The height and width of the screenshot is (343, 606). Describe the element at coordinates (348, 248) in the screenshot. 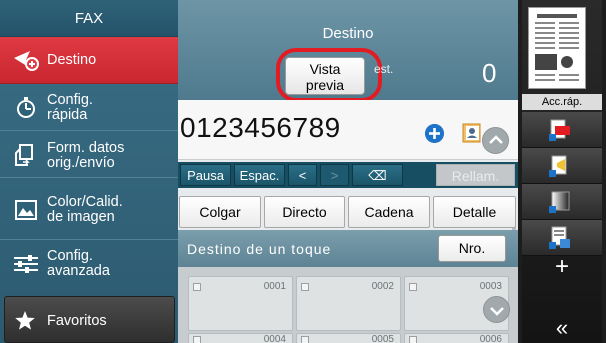

I see `one-touch-header: Destino de un toque Nro.` at that location.